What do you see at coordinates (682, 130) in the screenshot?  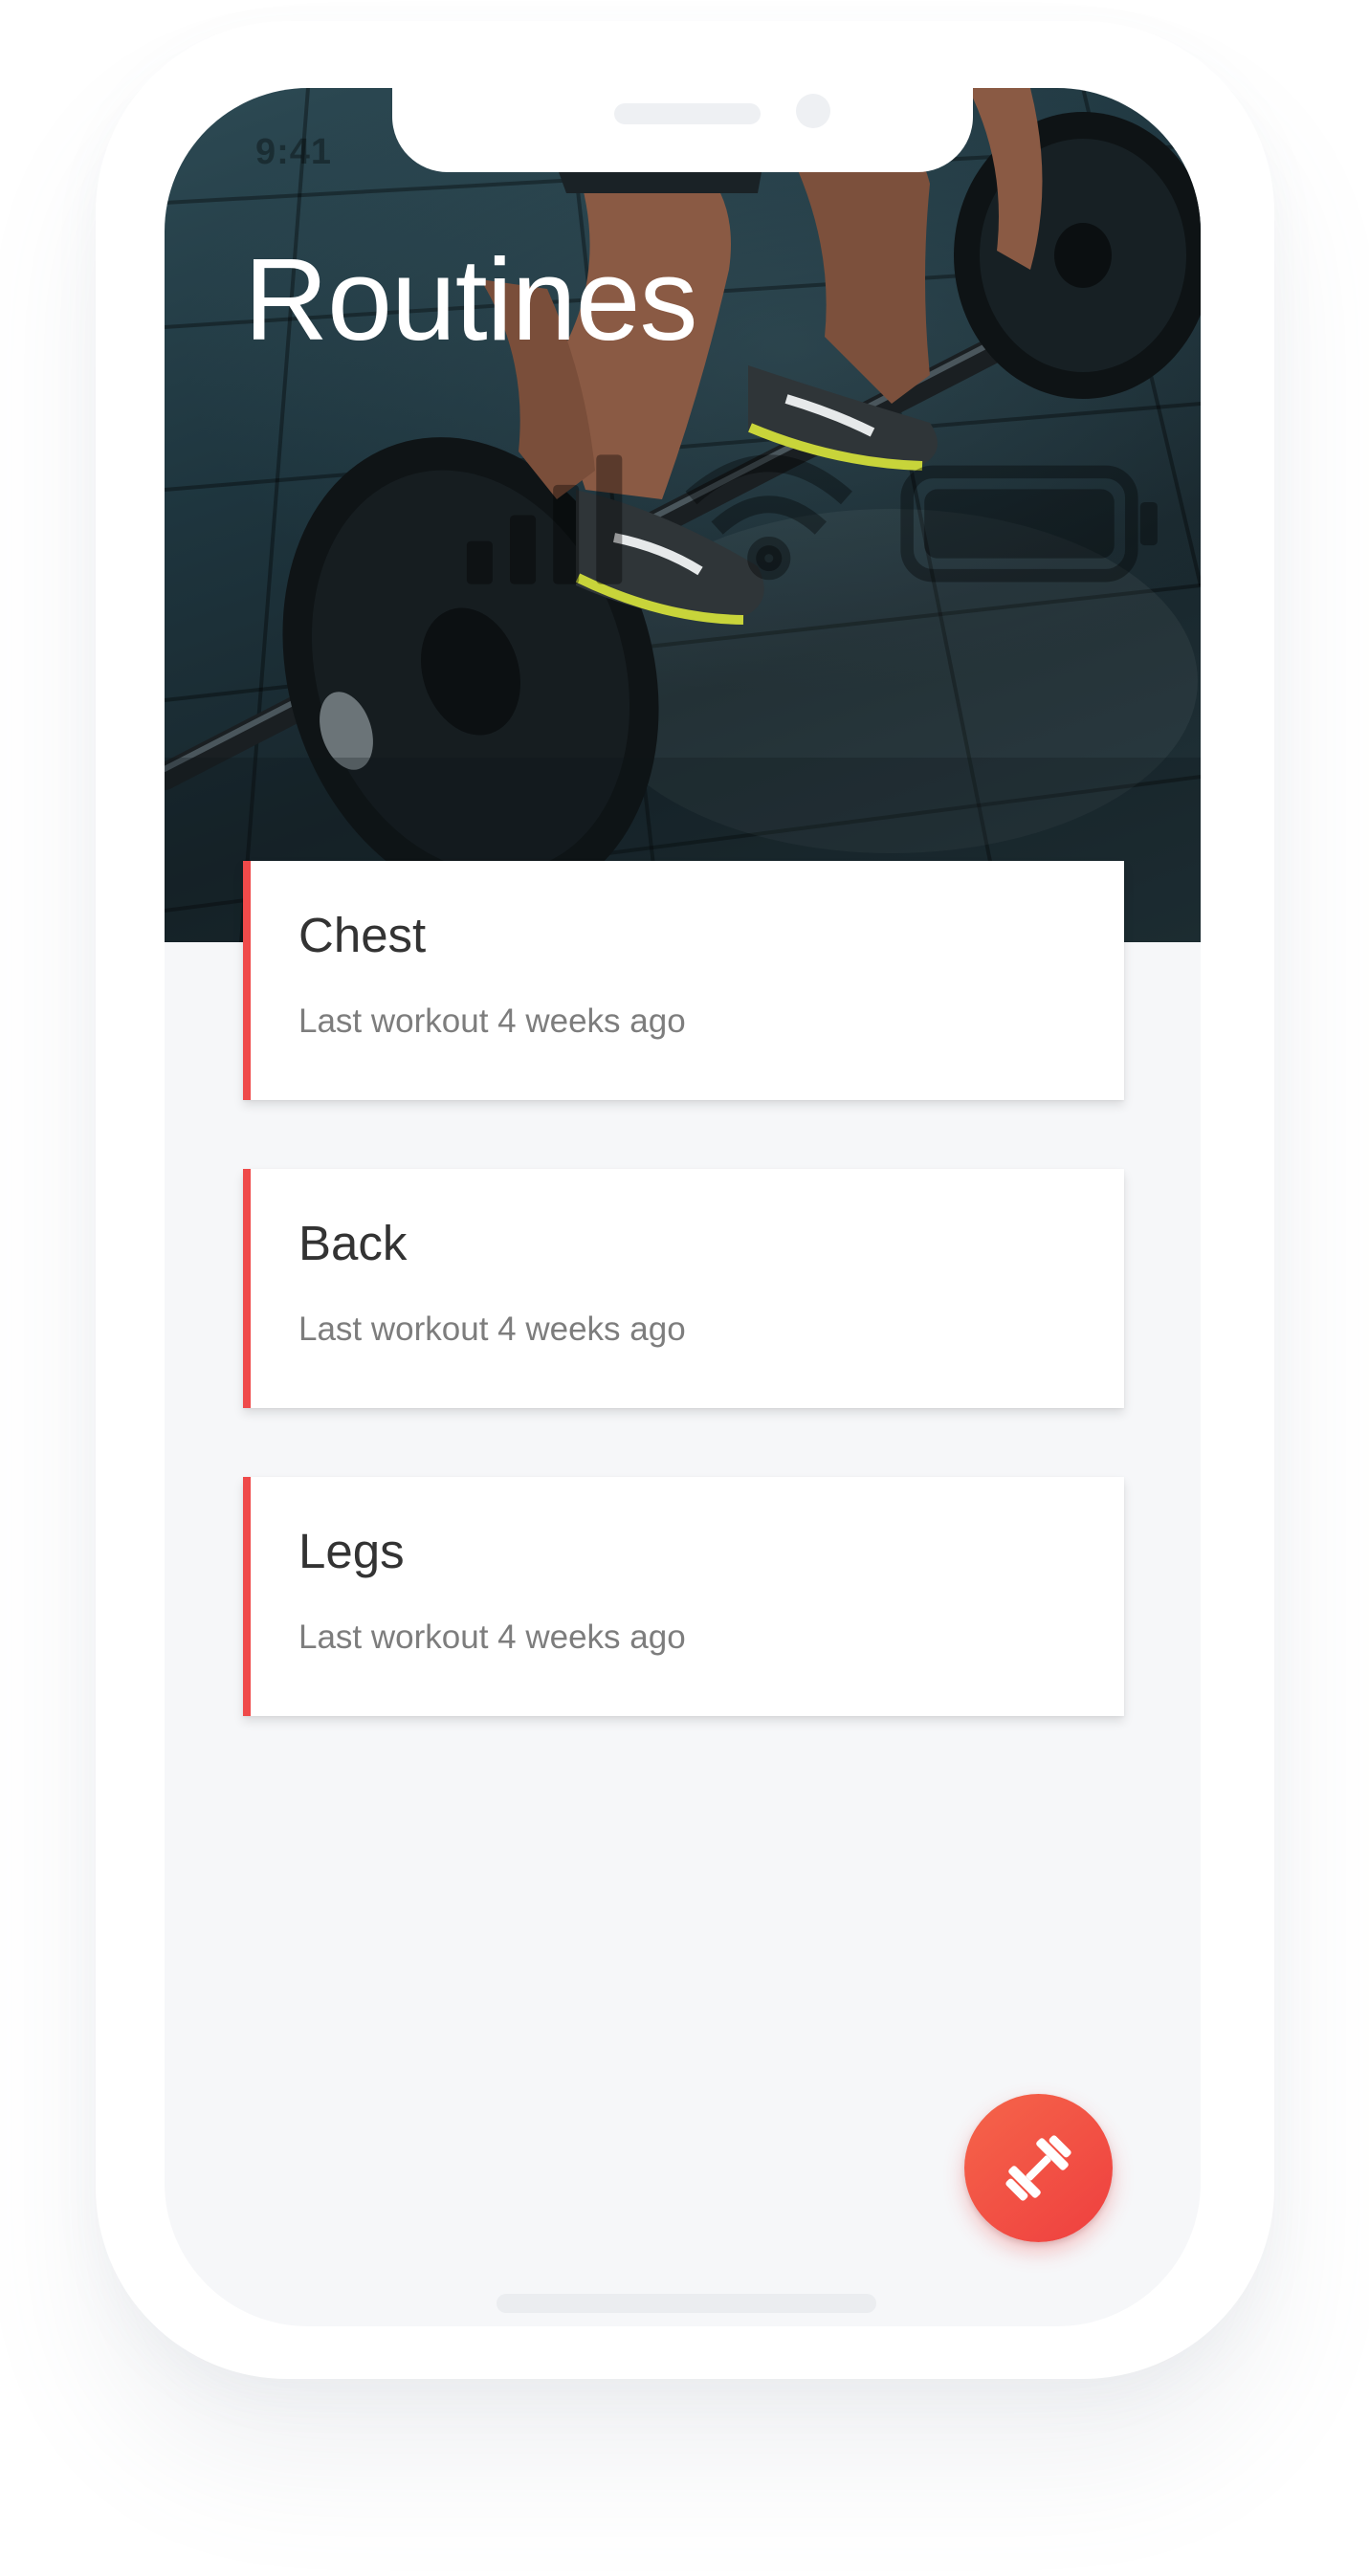 I see `device-notch` at bounding box center [682, 130].